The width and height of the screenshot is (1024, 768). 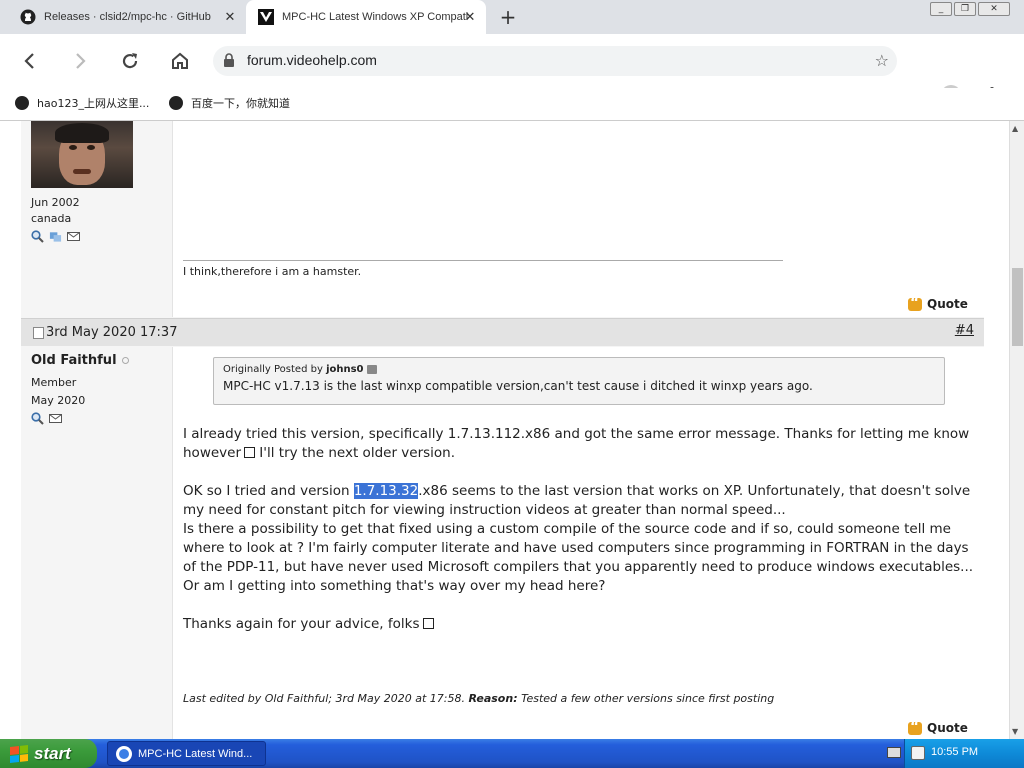 I want to click on private-message-icon, so click(x=55, y=236).